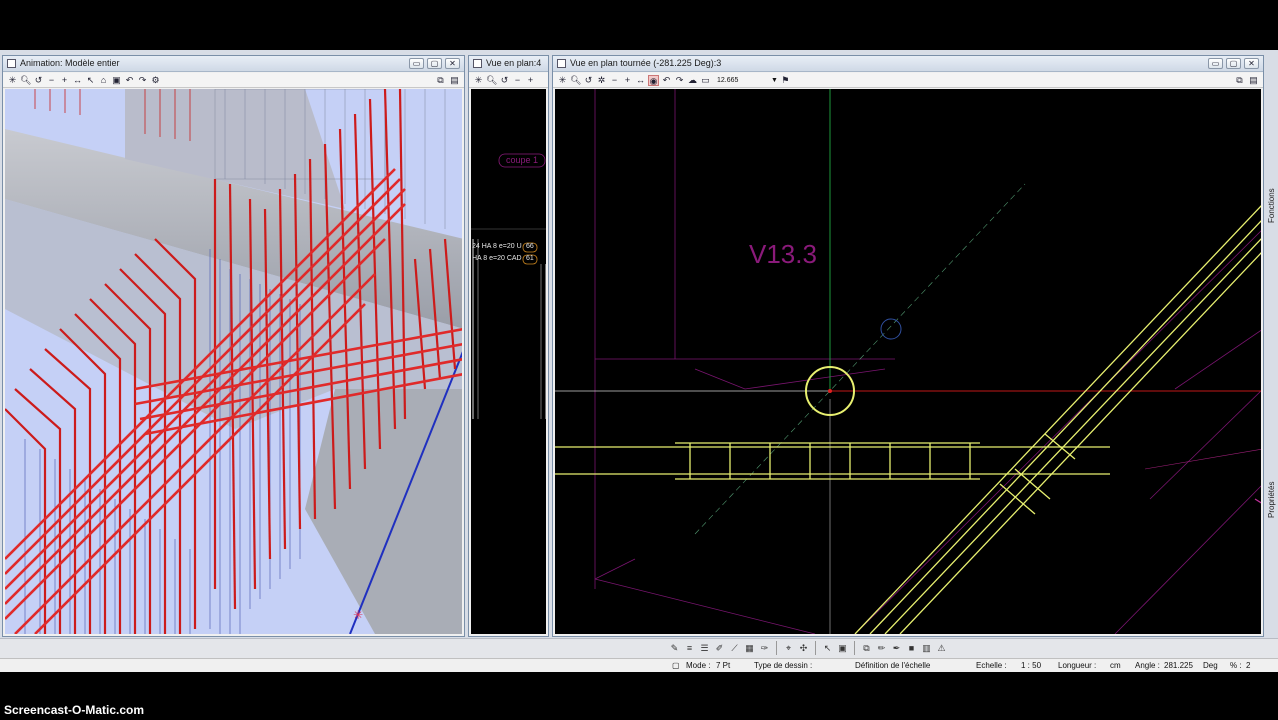 The image size is (1278, 720). Describe the element at coordinates (926, 648) in the screenshot. I see `hatch-icon: ▥` at that location.